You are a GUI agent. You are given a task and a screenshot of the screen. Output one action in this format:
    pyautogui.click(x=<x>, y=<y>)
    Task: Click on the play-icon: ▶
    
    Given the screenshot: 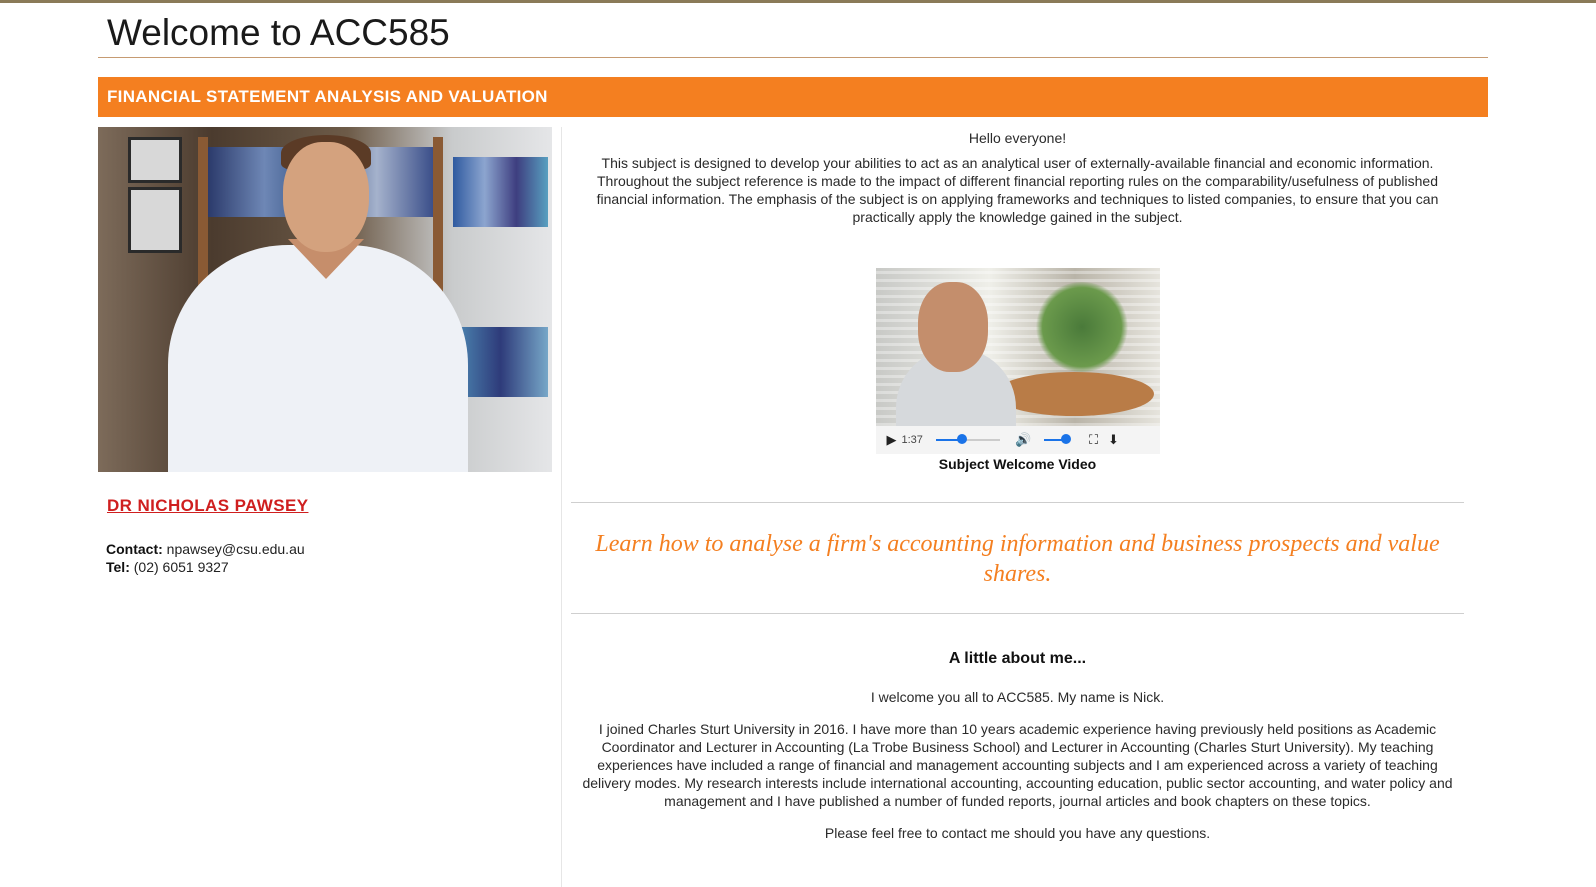 What is the action you would take?
    pyautogui.click(x=892, y=440)
    